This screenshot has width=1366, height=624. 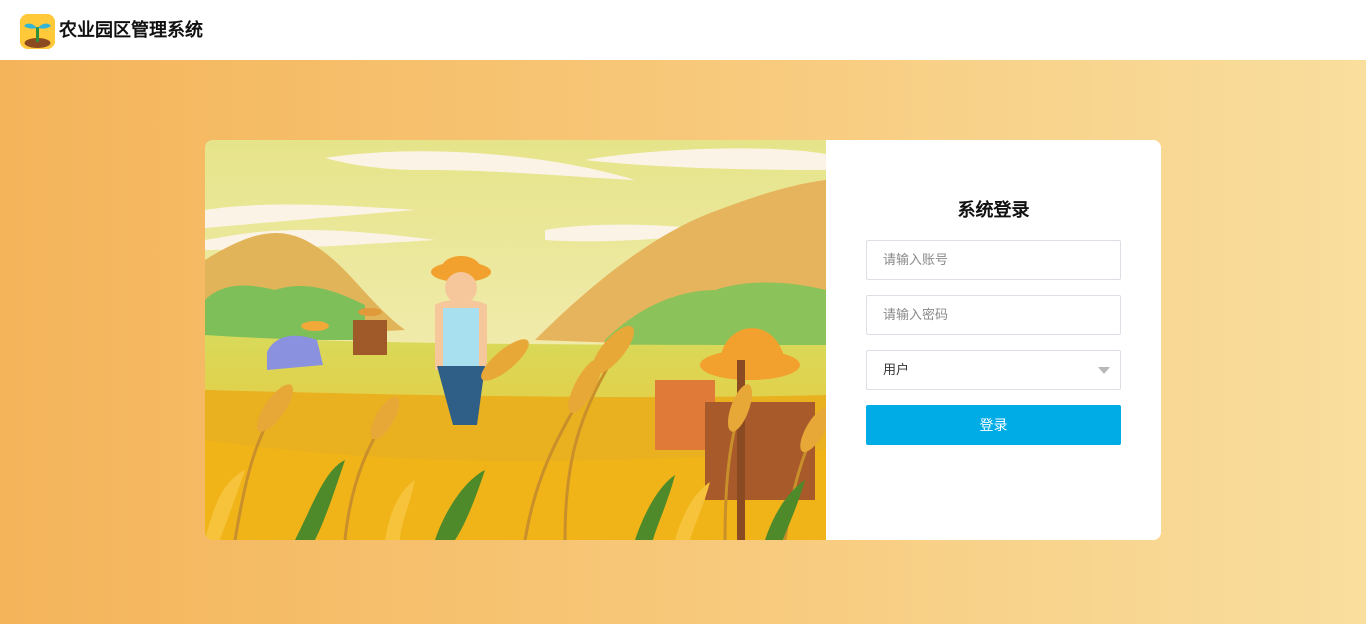 What do you see at coordinates (131, 30) in the screenshot?
I see `app-title: 农业园区管理系统` at bounding box center [131, 30].